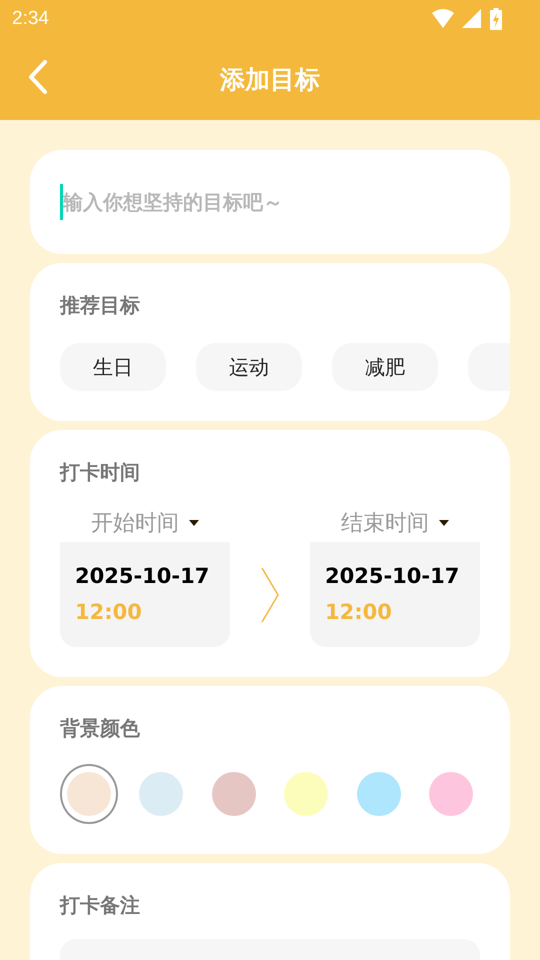  Describe the element at coordinates (100, 472) in the screenshot. I see `section-title: 打卡时间` at that location.